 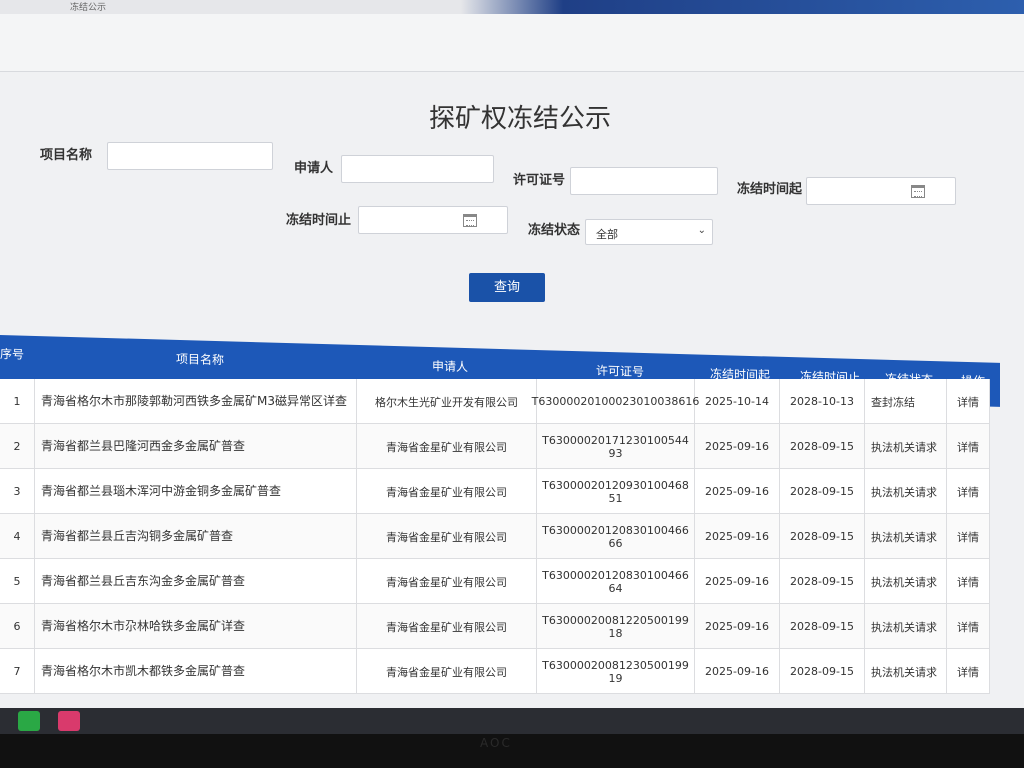 What do you see at coordinates (616, 446) in the screenshot?
I see `cell-license: T63000020171230100544​93` at bounding box center [616, 446].